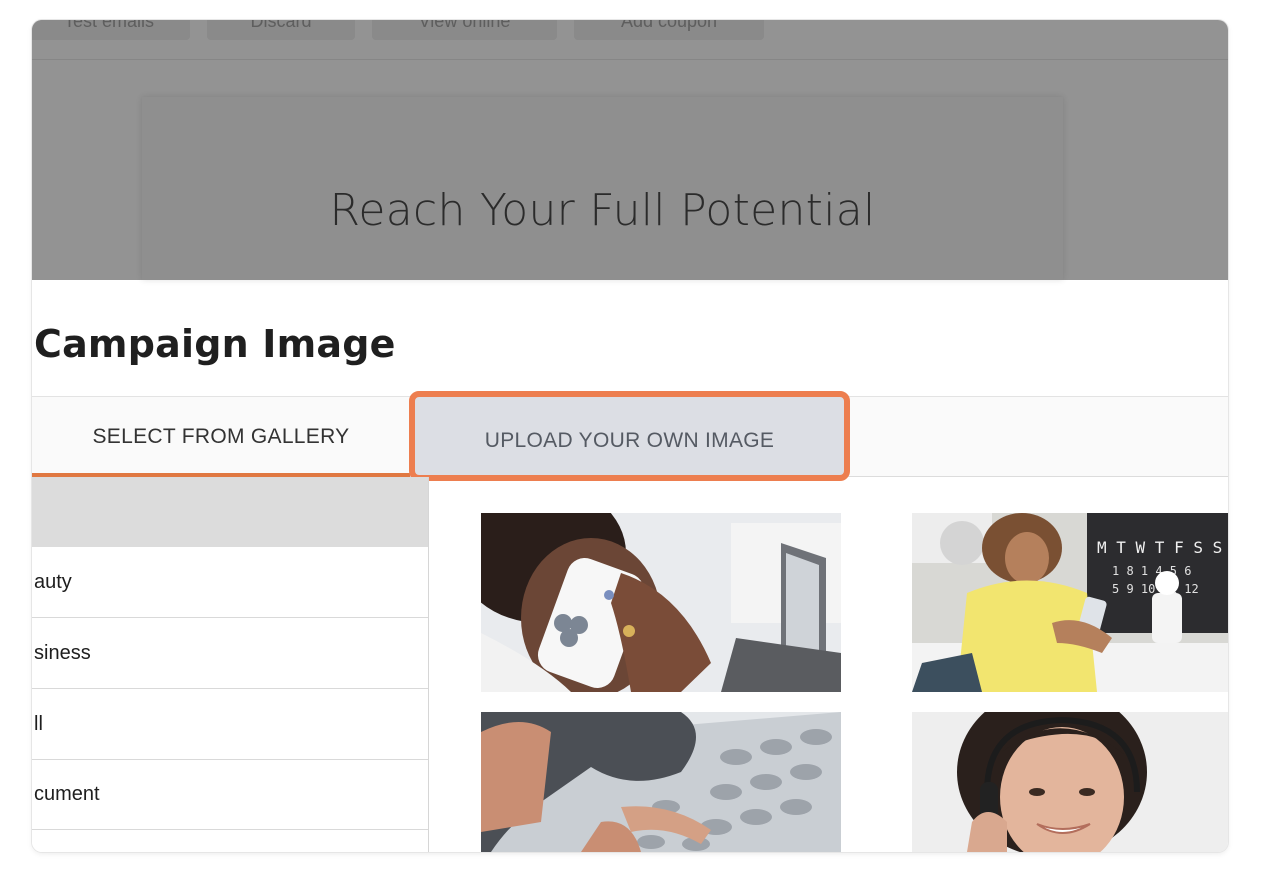 Image resolution: width=1262 pixels, height=872 pixels. Describe the element at coordinates (464, 30) in the screenshot. I see `view-online-button: View online` at that location.